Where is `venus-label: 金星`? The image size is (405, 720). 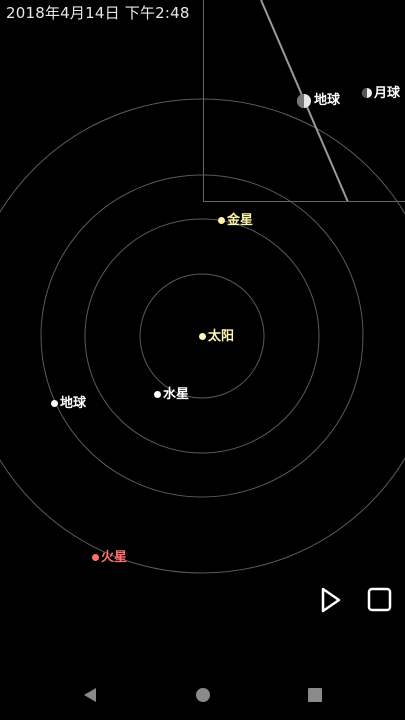 venus-label: 金星 is located at coordinates (240, 220).